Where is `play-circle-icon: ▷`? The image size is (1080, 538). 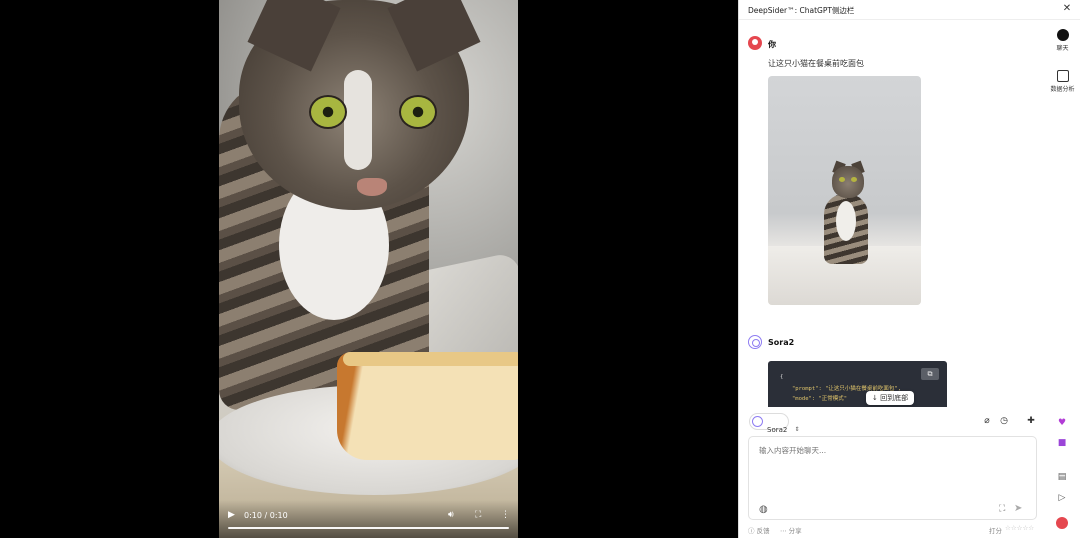 play-circle-icon: ▷ is located at coordinates (1062, 498).